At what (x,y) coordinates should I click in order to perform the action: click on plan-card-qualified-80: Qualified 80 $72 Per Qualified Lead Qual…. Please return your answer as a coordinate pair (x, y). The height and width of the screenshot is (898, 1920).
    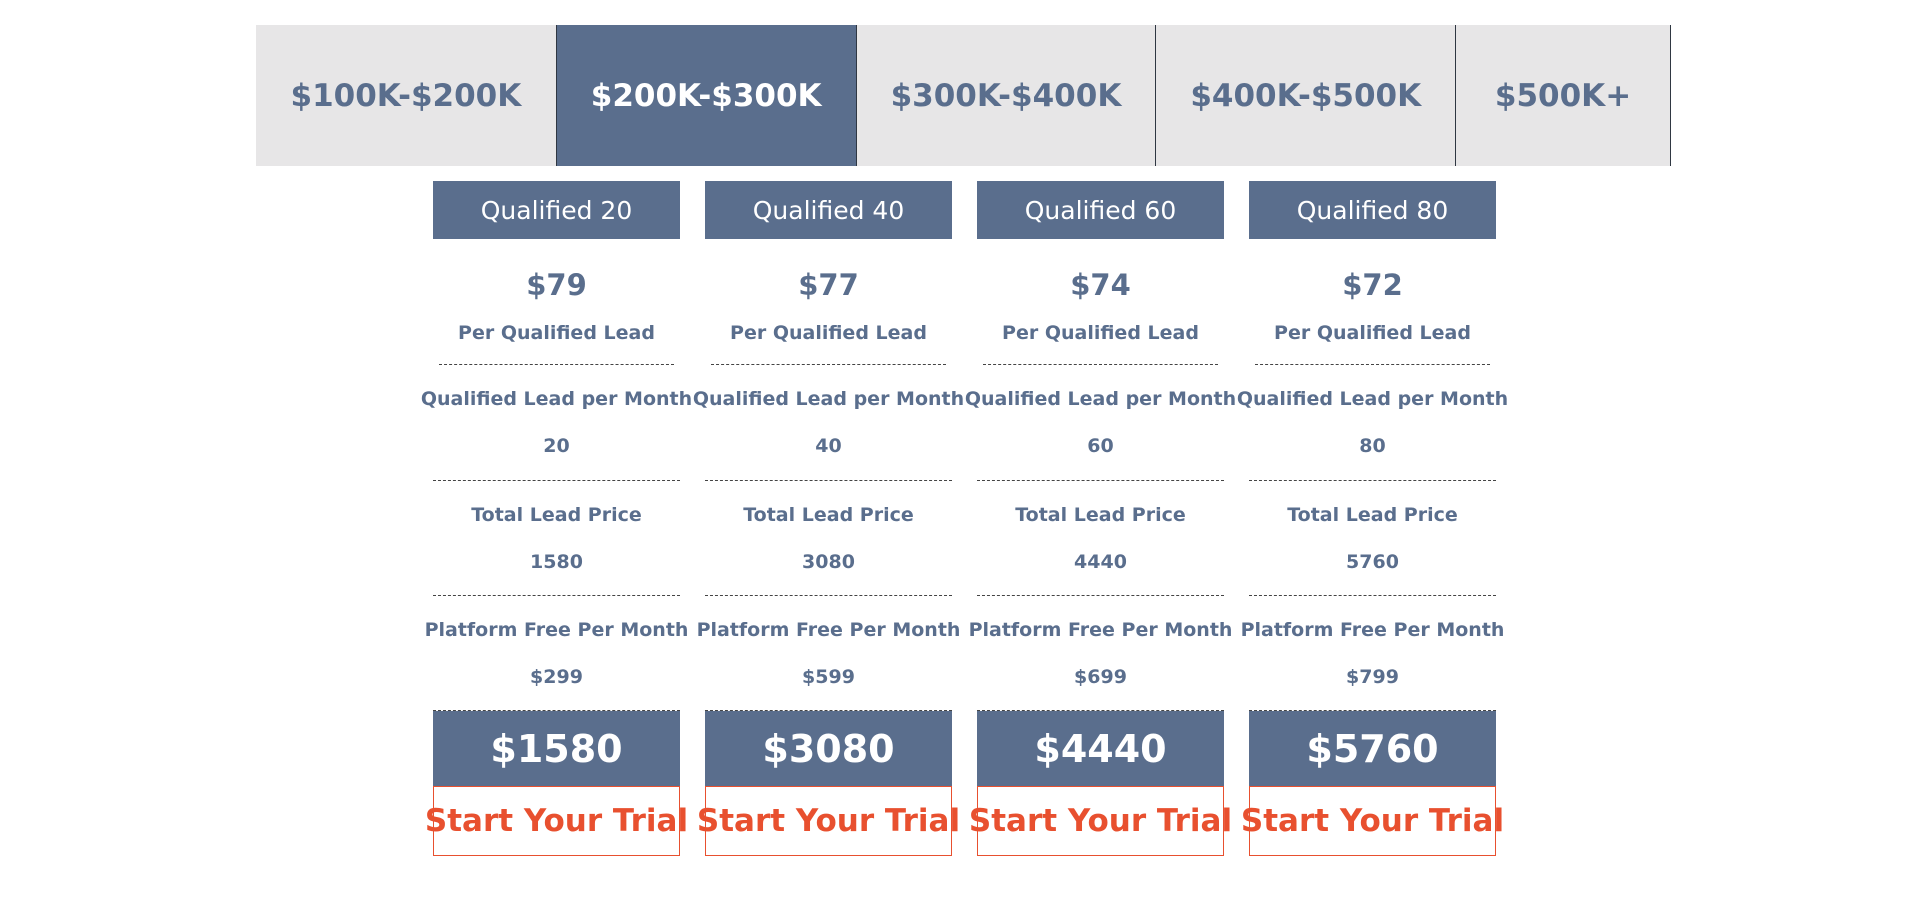
    Looking at the image, I should click on (1372, 518).